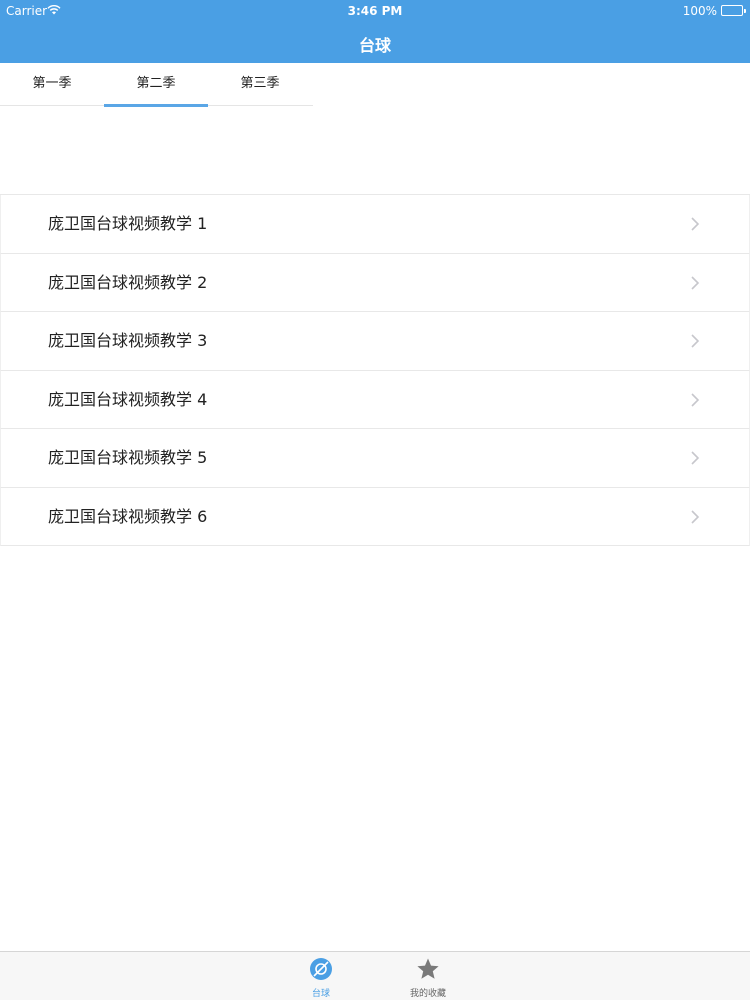 The height and width of the screenshot is (1001, 750). Describe the element at coordinates (128, 282) in the screenshot. I see `list-item-title: 庞卫国台球视频教学 2` at that location.